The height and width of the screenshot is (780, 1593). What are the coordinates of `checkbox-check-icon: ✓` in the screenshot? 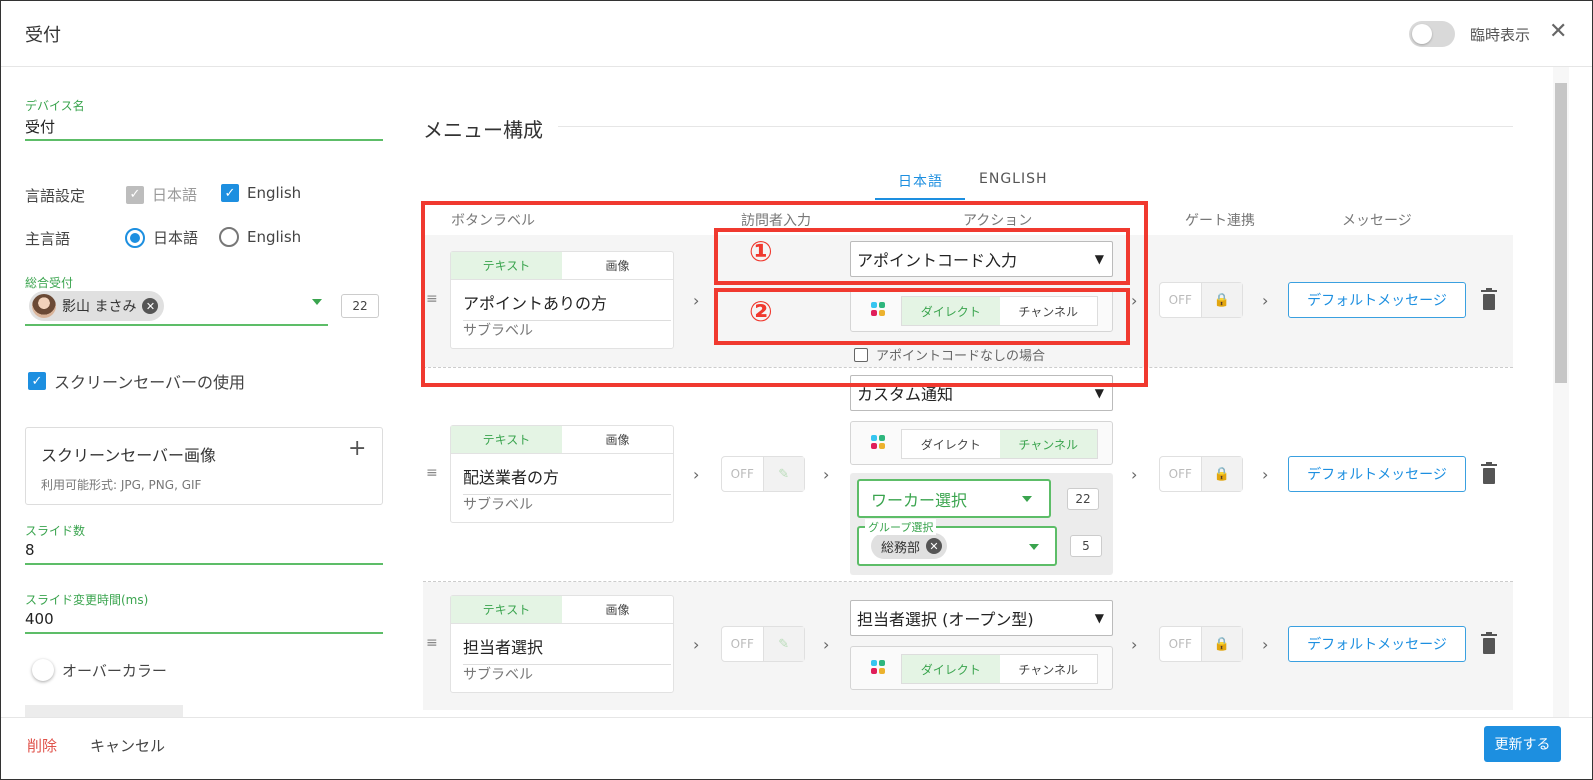 It's located at (230, 193).